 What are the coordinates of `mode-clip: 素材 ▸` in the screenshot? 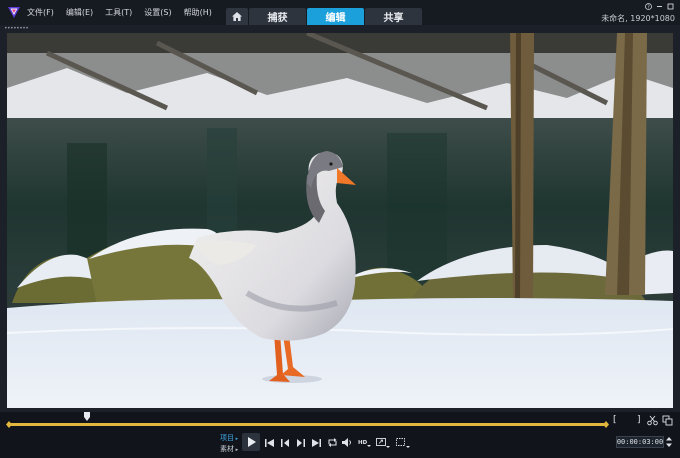 It's located at (229, 449).